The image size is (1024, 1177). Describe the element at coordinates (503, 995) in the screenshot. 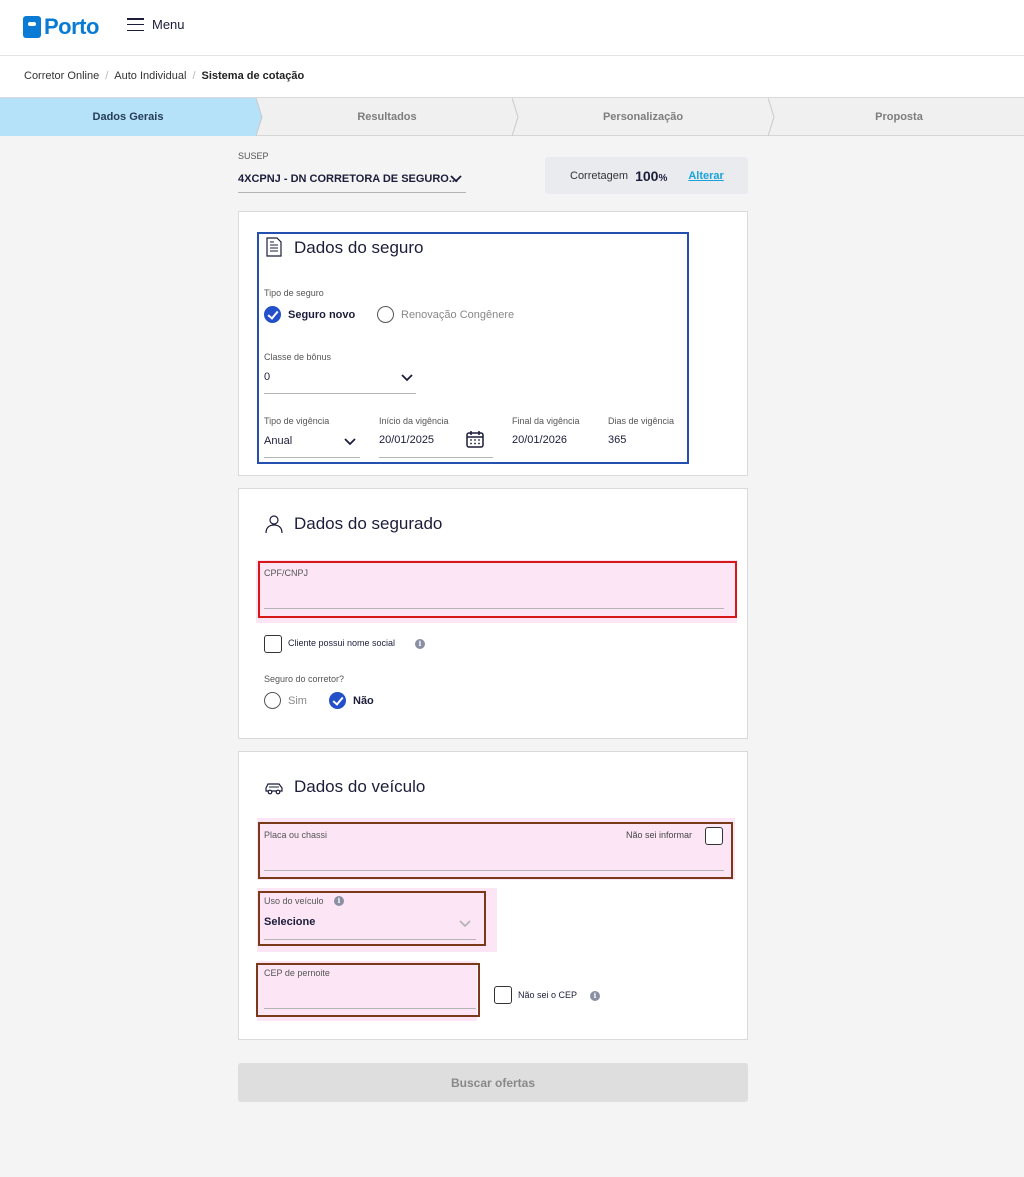

I see `nao-sei-cep-checkbox` at that location.